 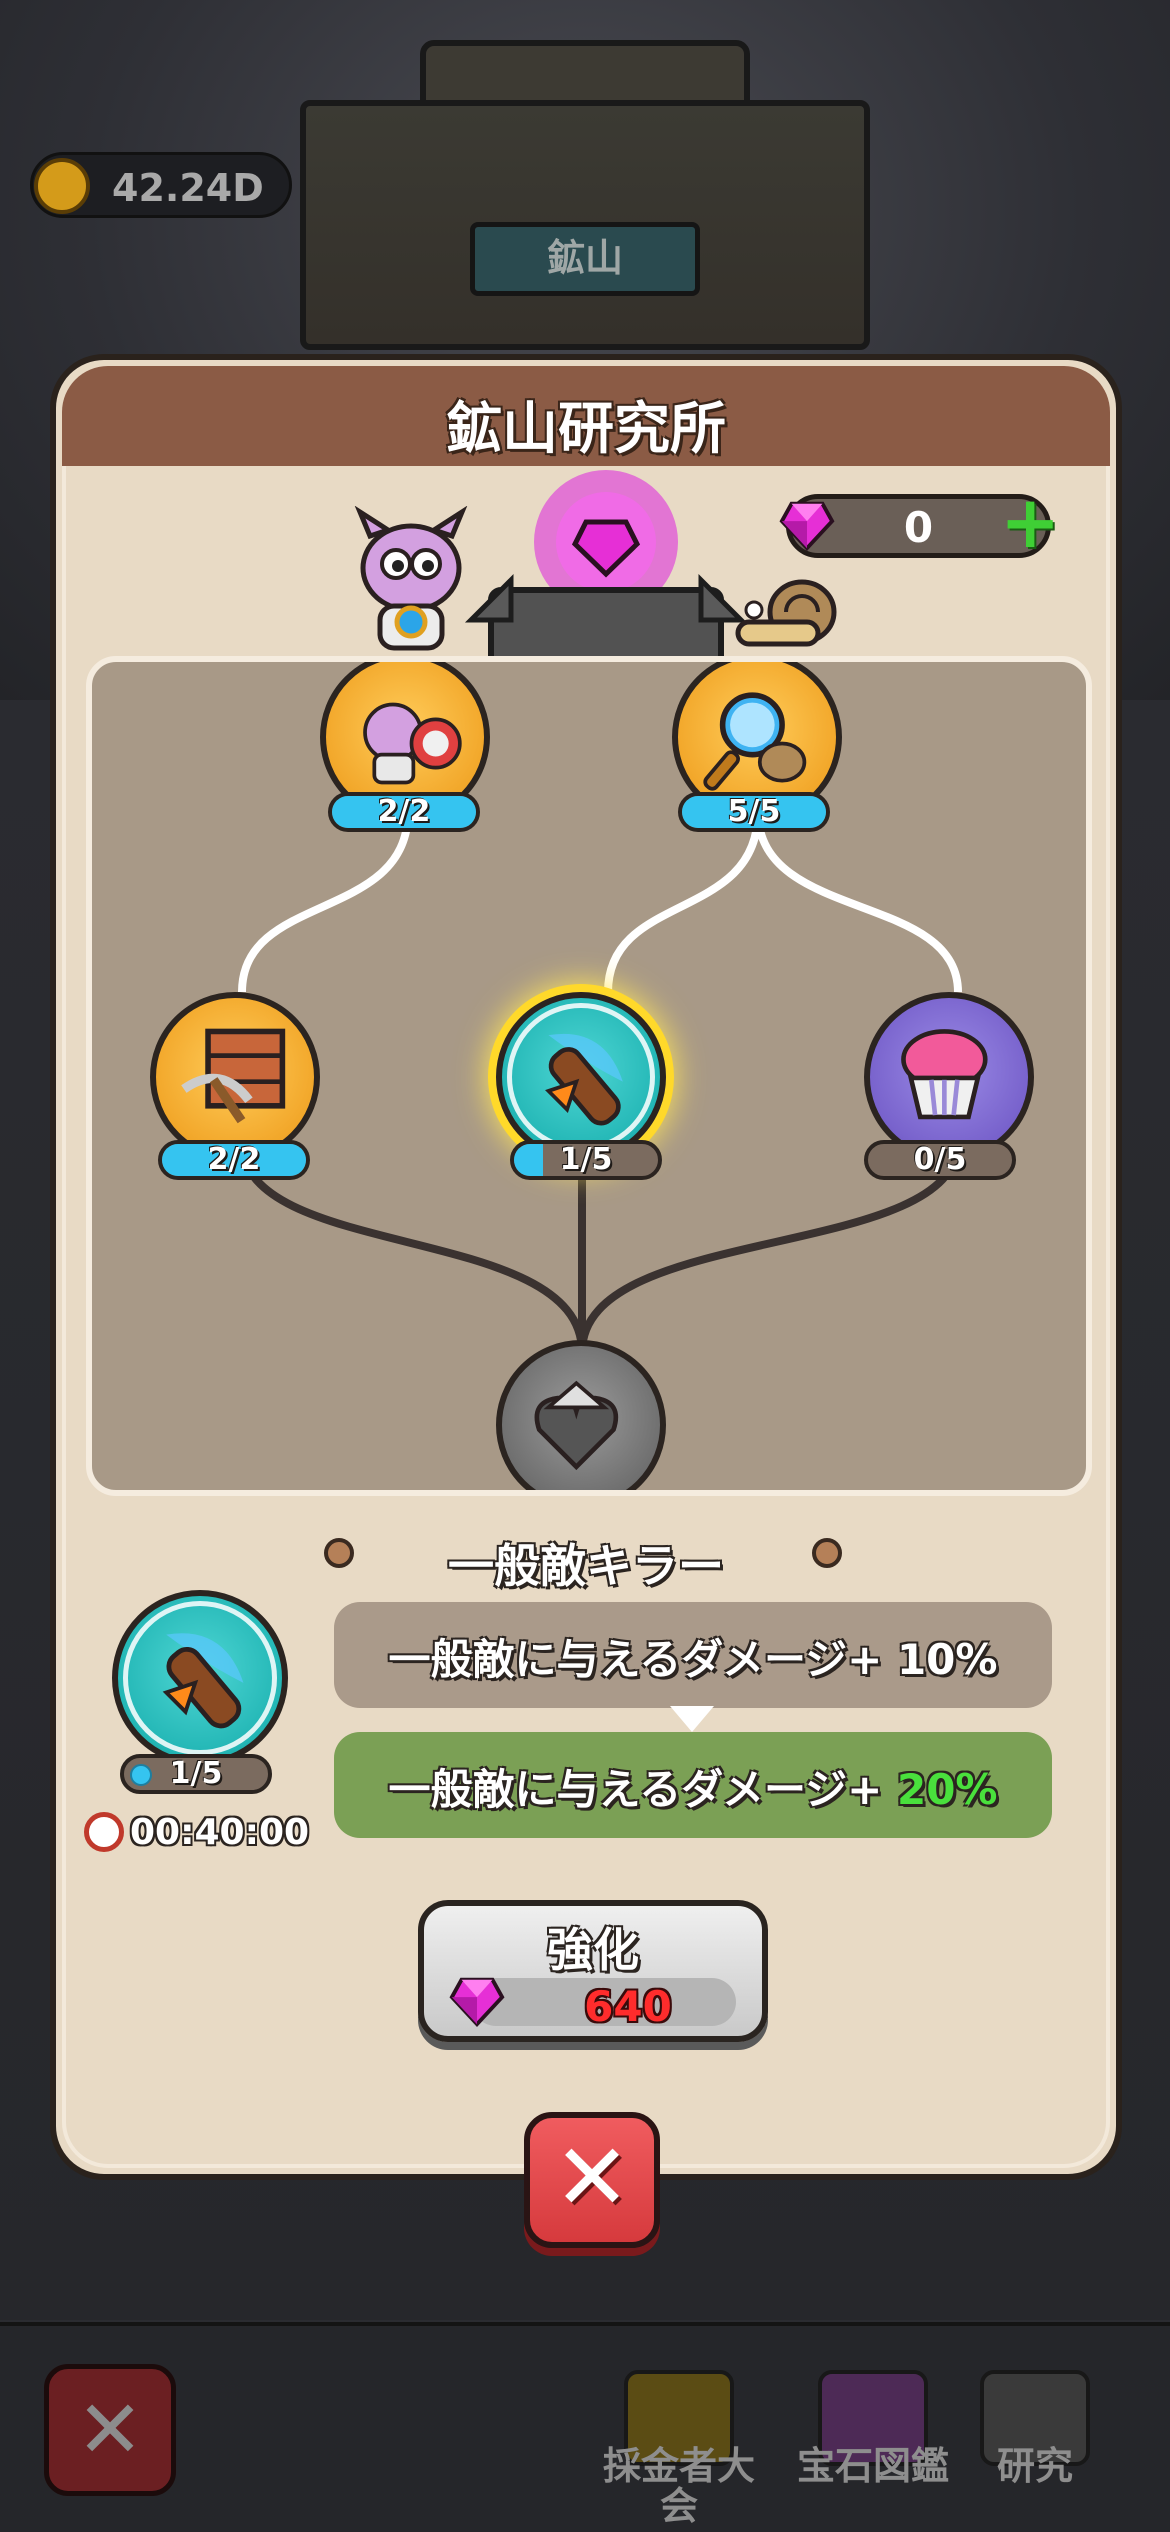 What do you see at coordinates (234, 1160) in the screenshot?
I see `skill-node-mining-level: 2/2` at bounding box center [234, 1160].